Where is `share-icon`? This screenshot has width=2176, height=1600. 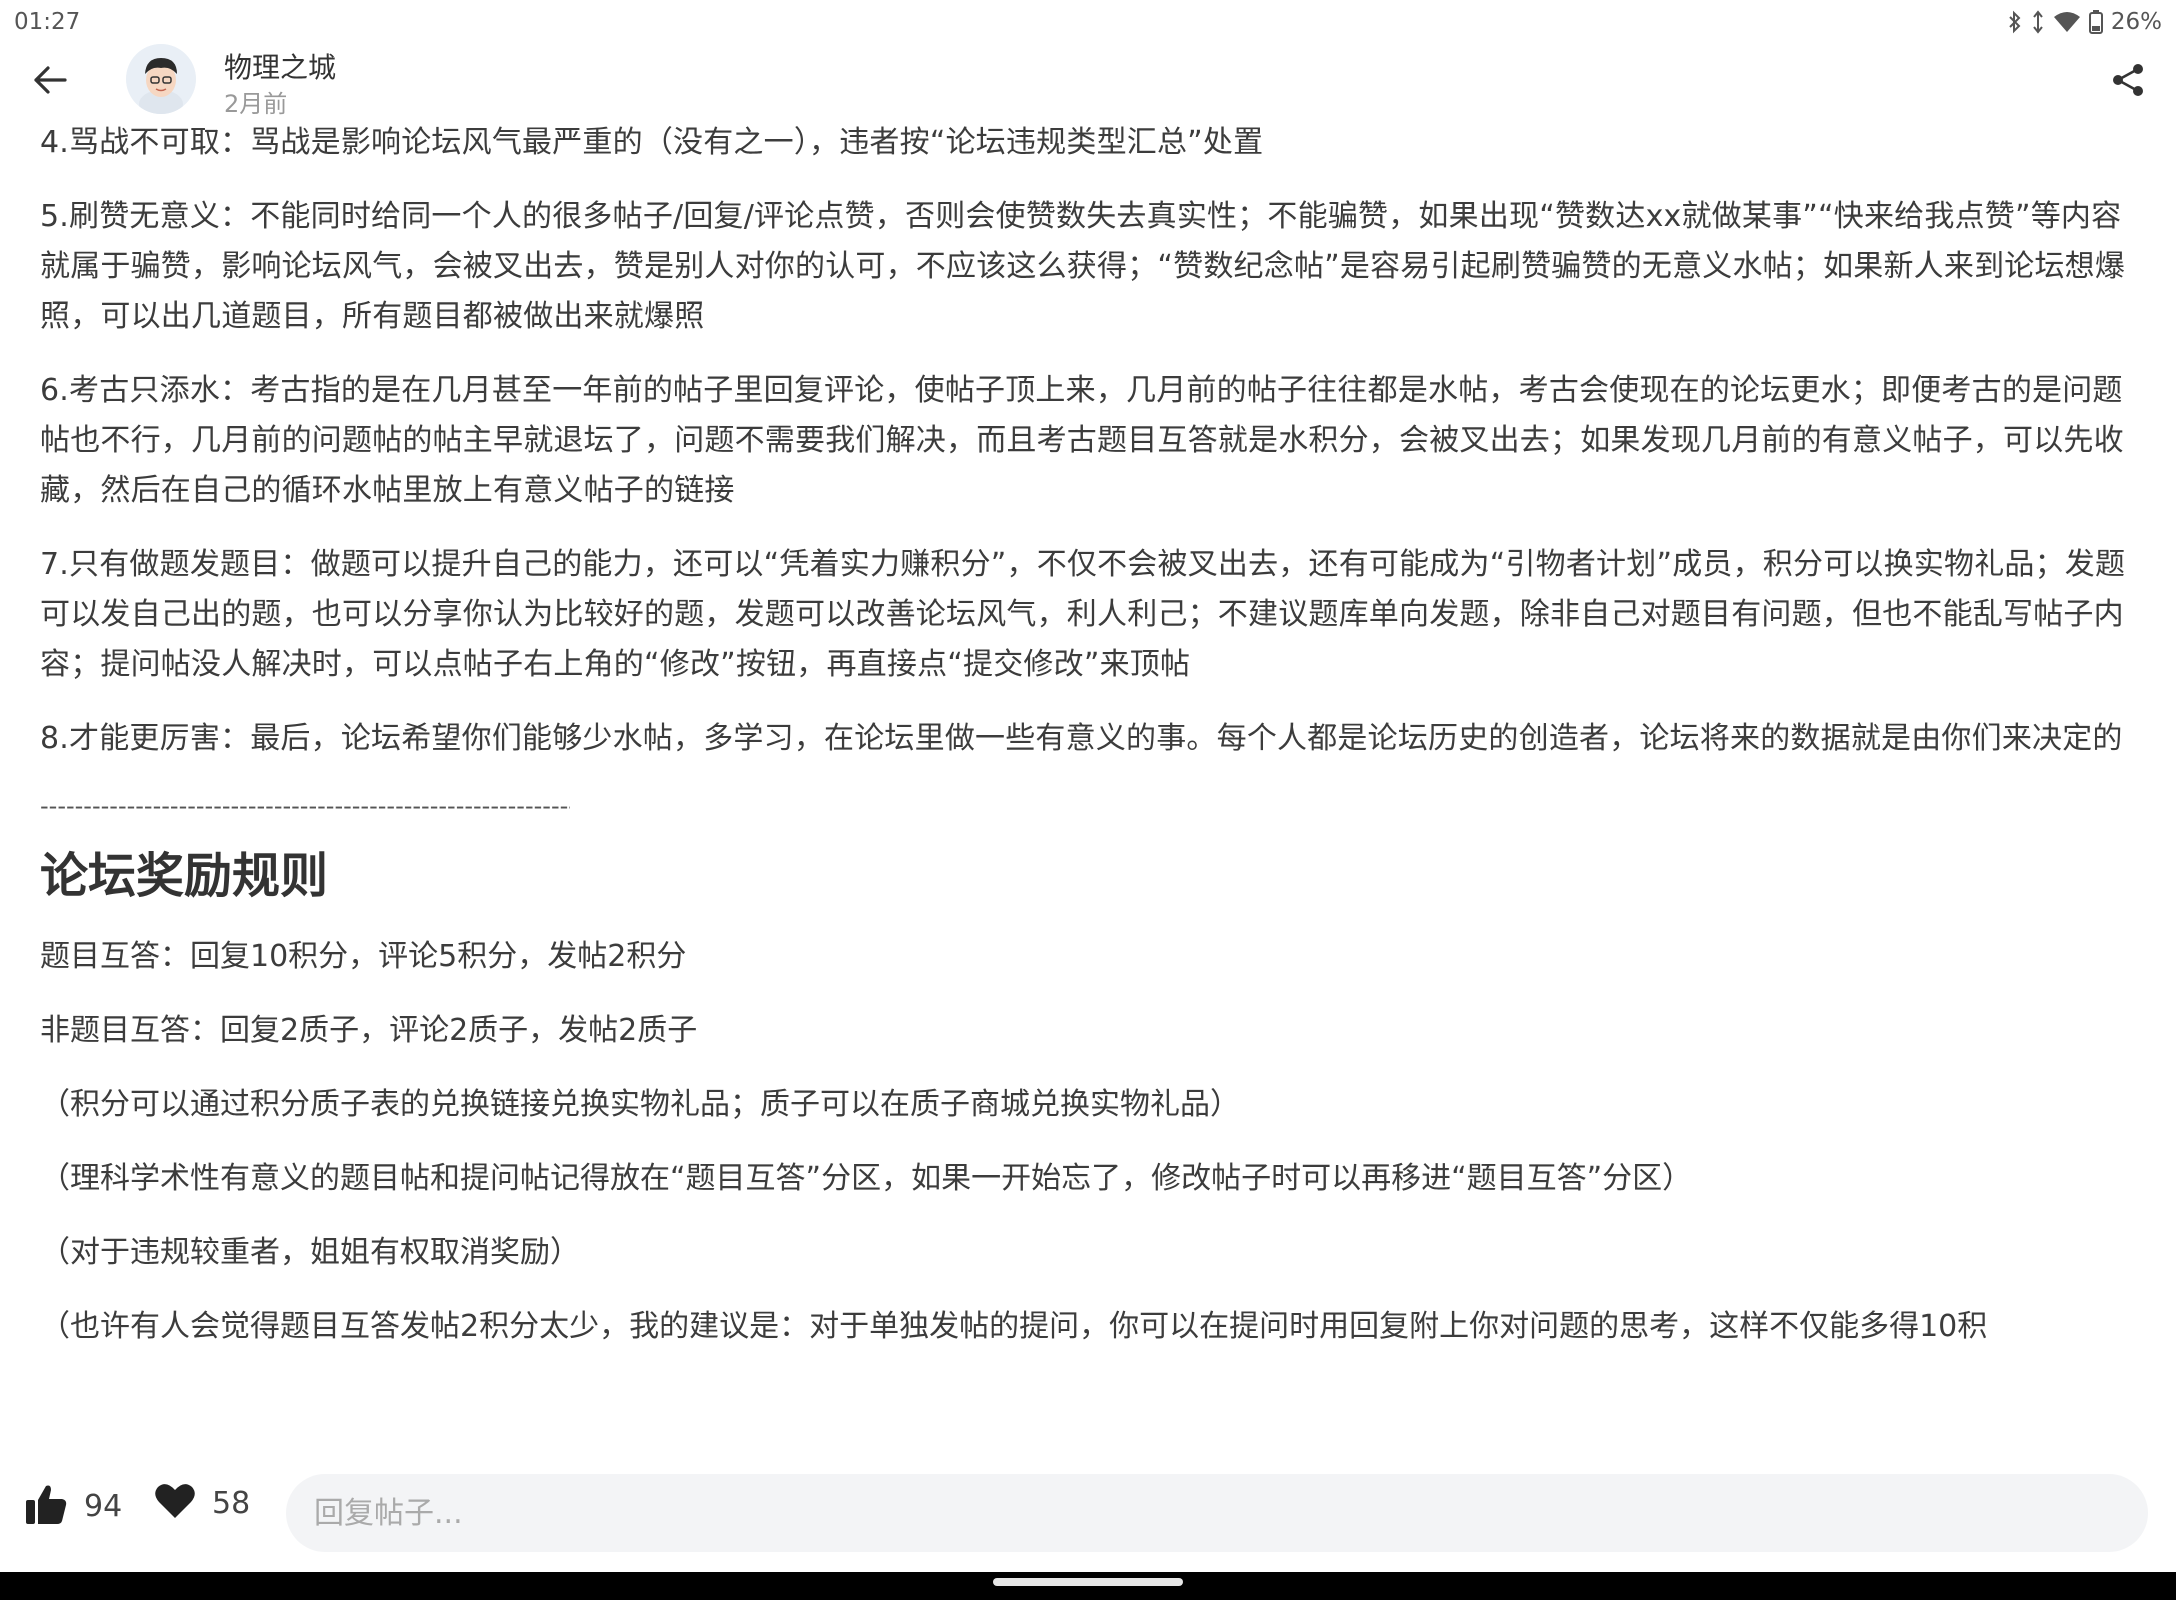
share-icon is located at coordinates (2128, 82).